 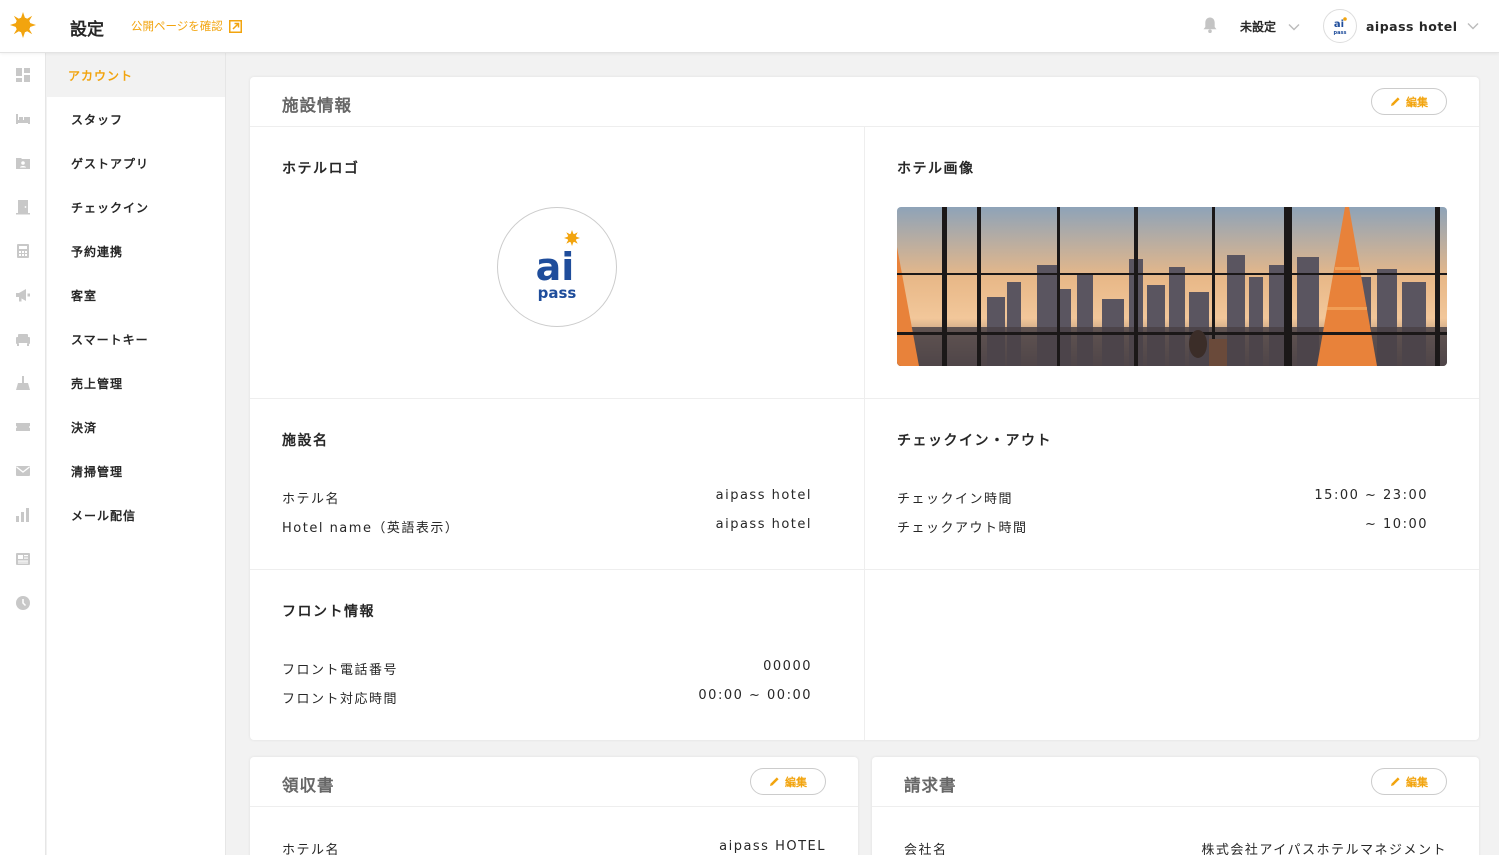 I want to click on invoice-edit-button: 編集, so click(x=1409, y=781).